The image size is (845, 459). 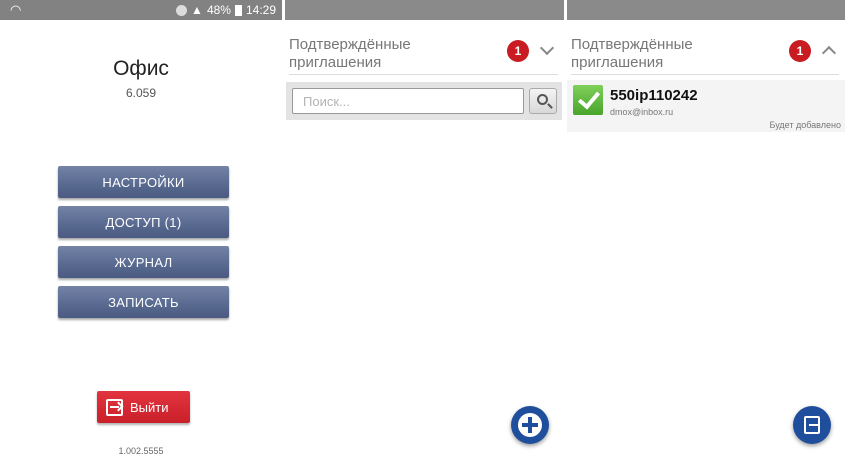 I want to click on search-bar, so click(x=424, y=101).